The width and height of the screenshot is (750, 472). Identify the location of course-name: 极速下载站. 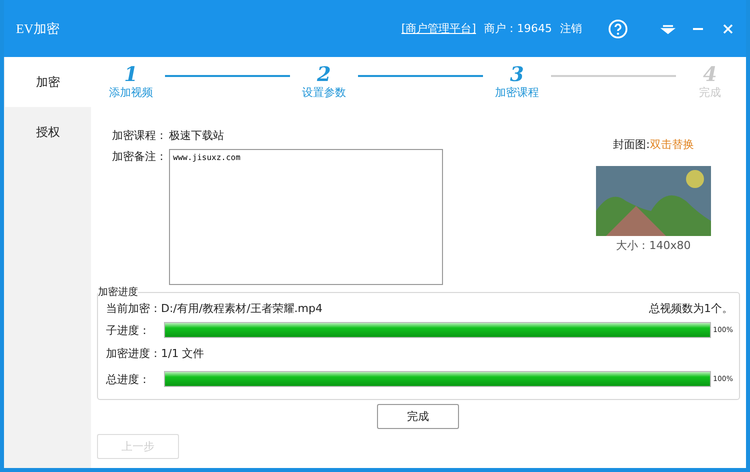
(196, 135).